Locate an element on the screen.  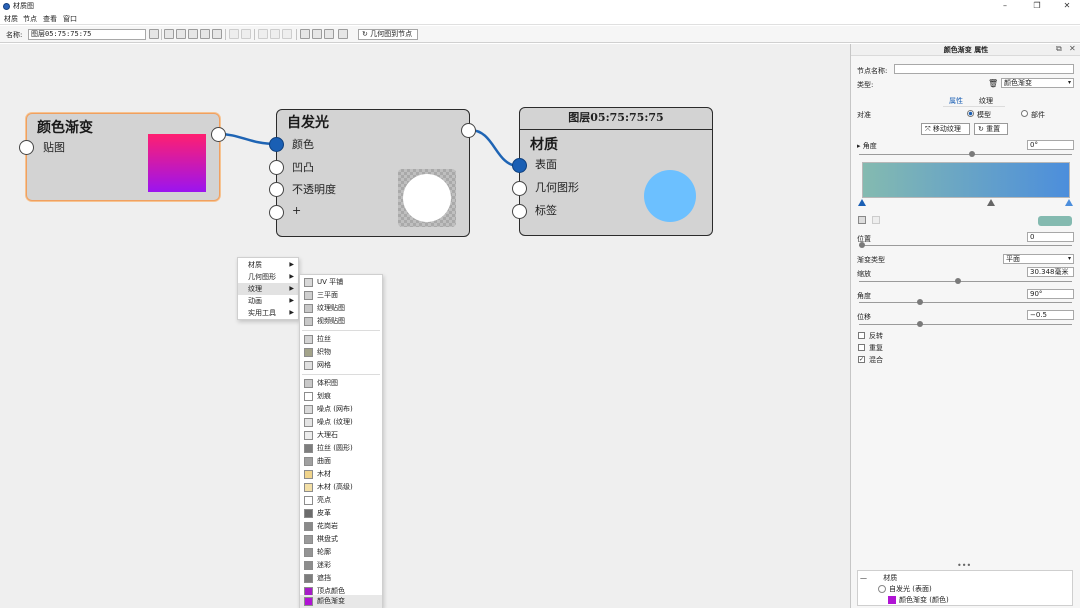
ctx-item-utilities: 实用工具 ▶ is located at coordinates (268, 313).